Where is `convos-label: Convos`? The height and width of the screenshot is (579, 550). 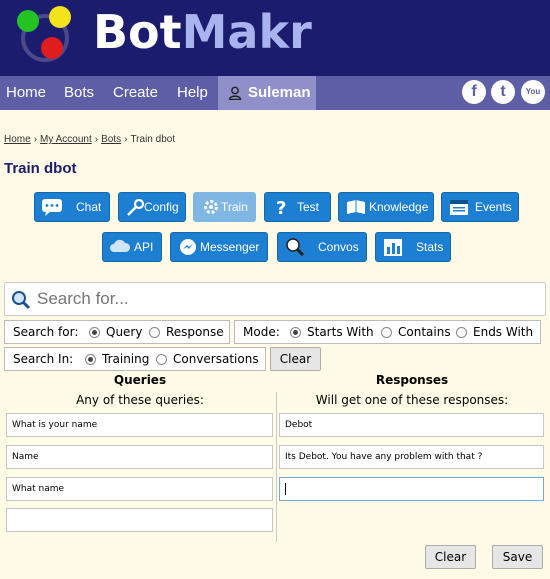 convos-label: Convos is located at coordinates (338, 247).